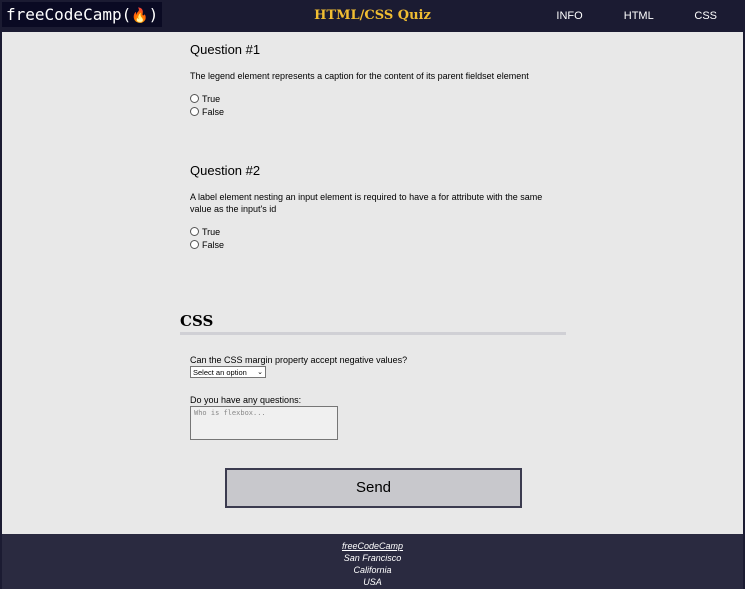 The width and height of the screenshot is (745, 589). I want to click on section-heading-css: CSS, so click(373, 323).